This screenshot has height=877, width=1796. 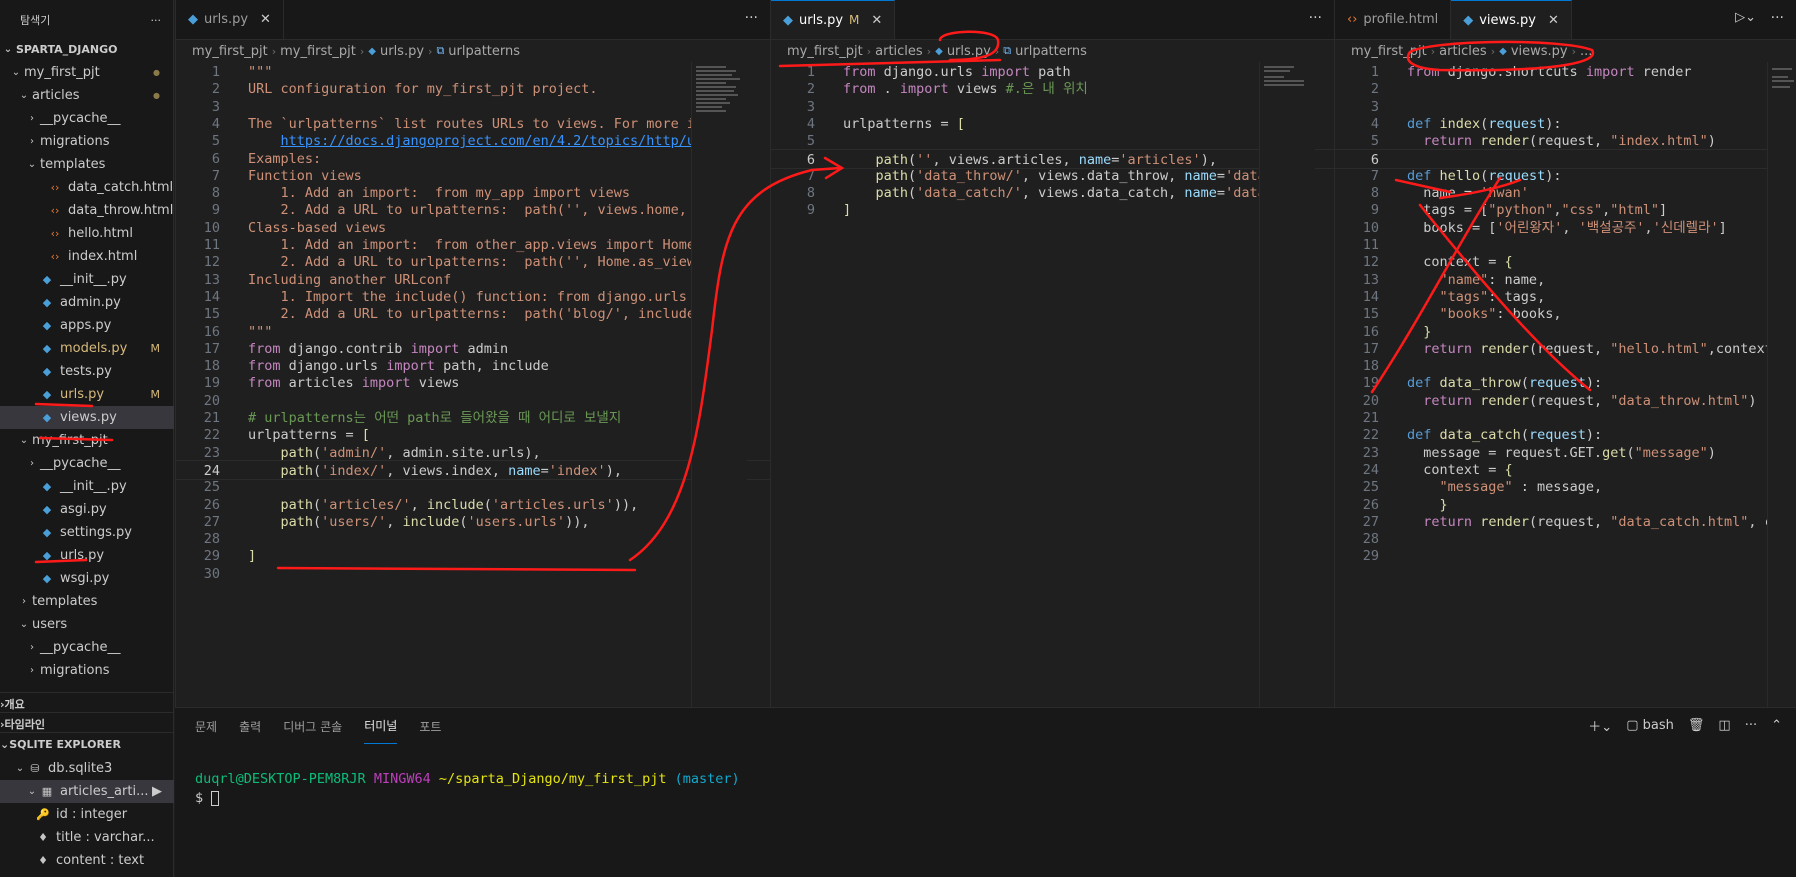 I want to click on tree-item: ⌄ templates, so click(x=87, y=164).